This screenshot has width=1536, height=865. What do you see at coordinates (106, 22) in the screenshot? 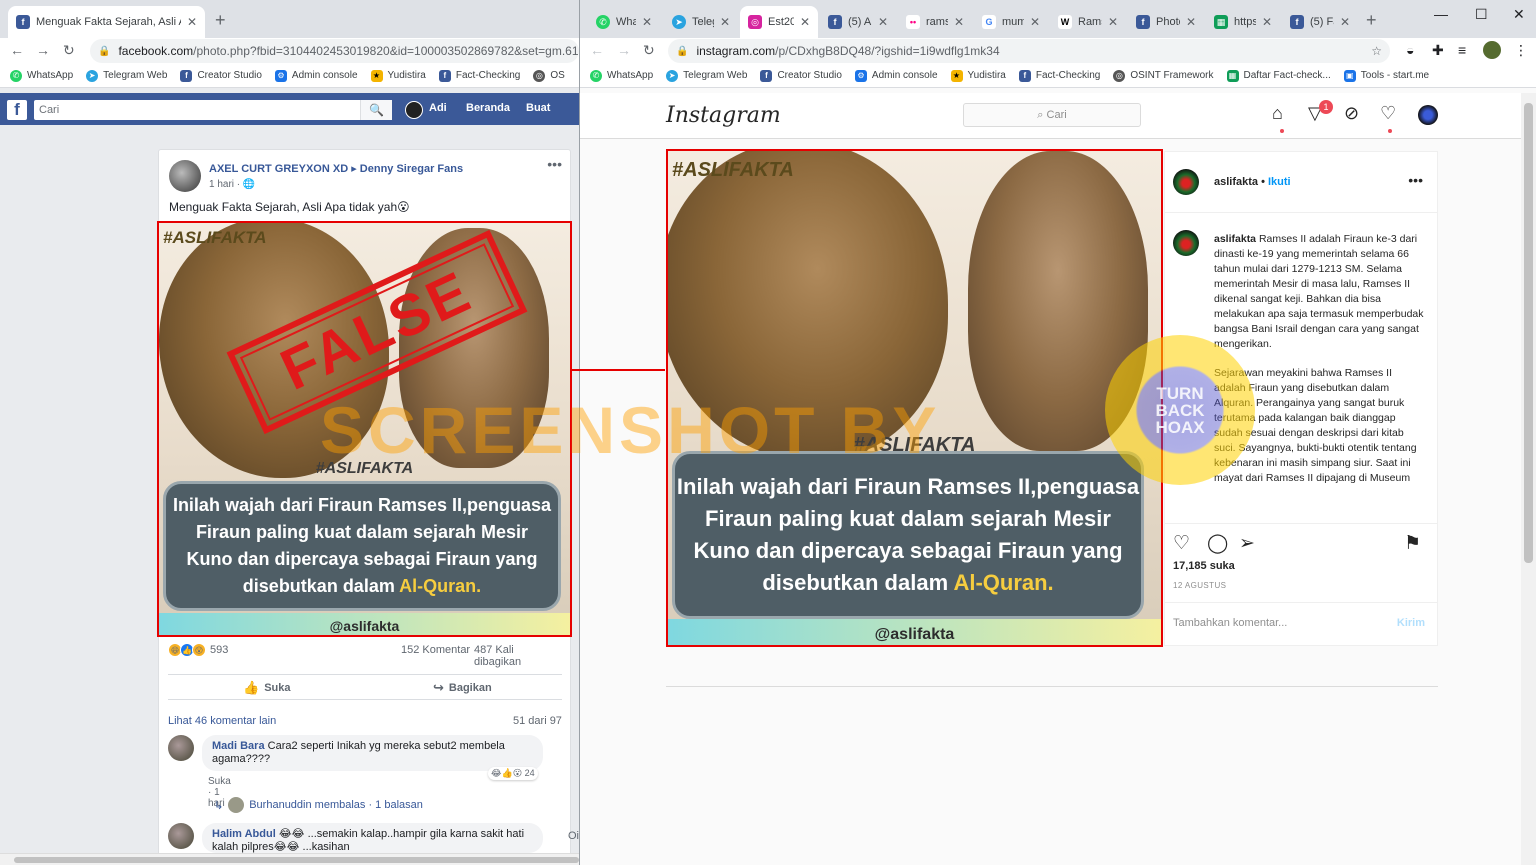
I see `tab-facebook-post: f Menguak Fakta Sejarah, Asli Apa ✕` at bounding box center [106, 22].